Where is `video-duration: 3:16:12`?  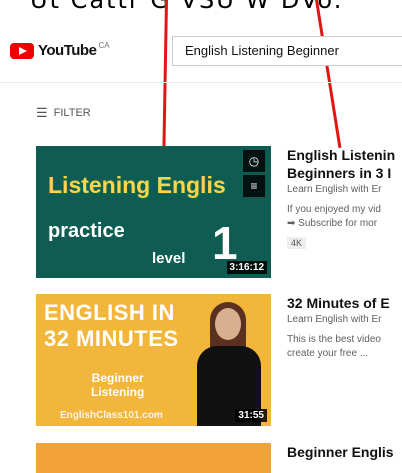
video-duration: 3:16:12 is located at coordinates (246, 267).